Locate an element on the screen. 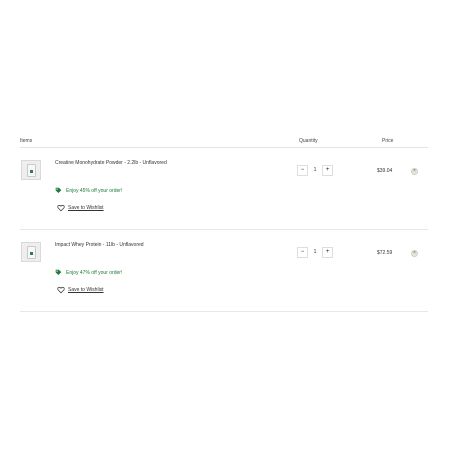 The height and width of the screenshot is (450, 450). cart-header: Items Quantity Price is located at coordinates (224, 142).